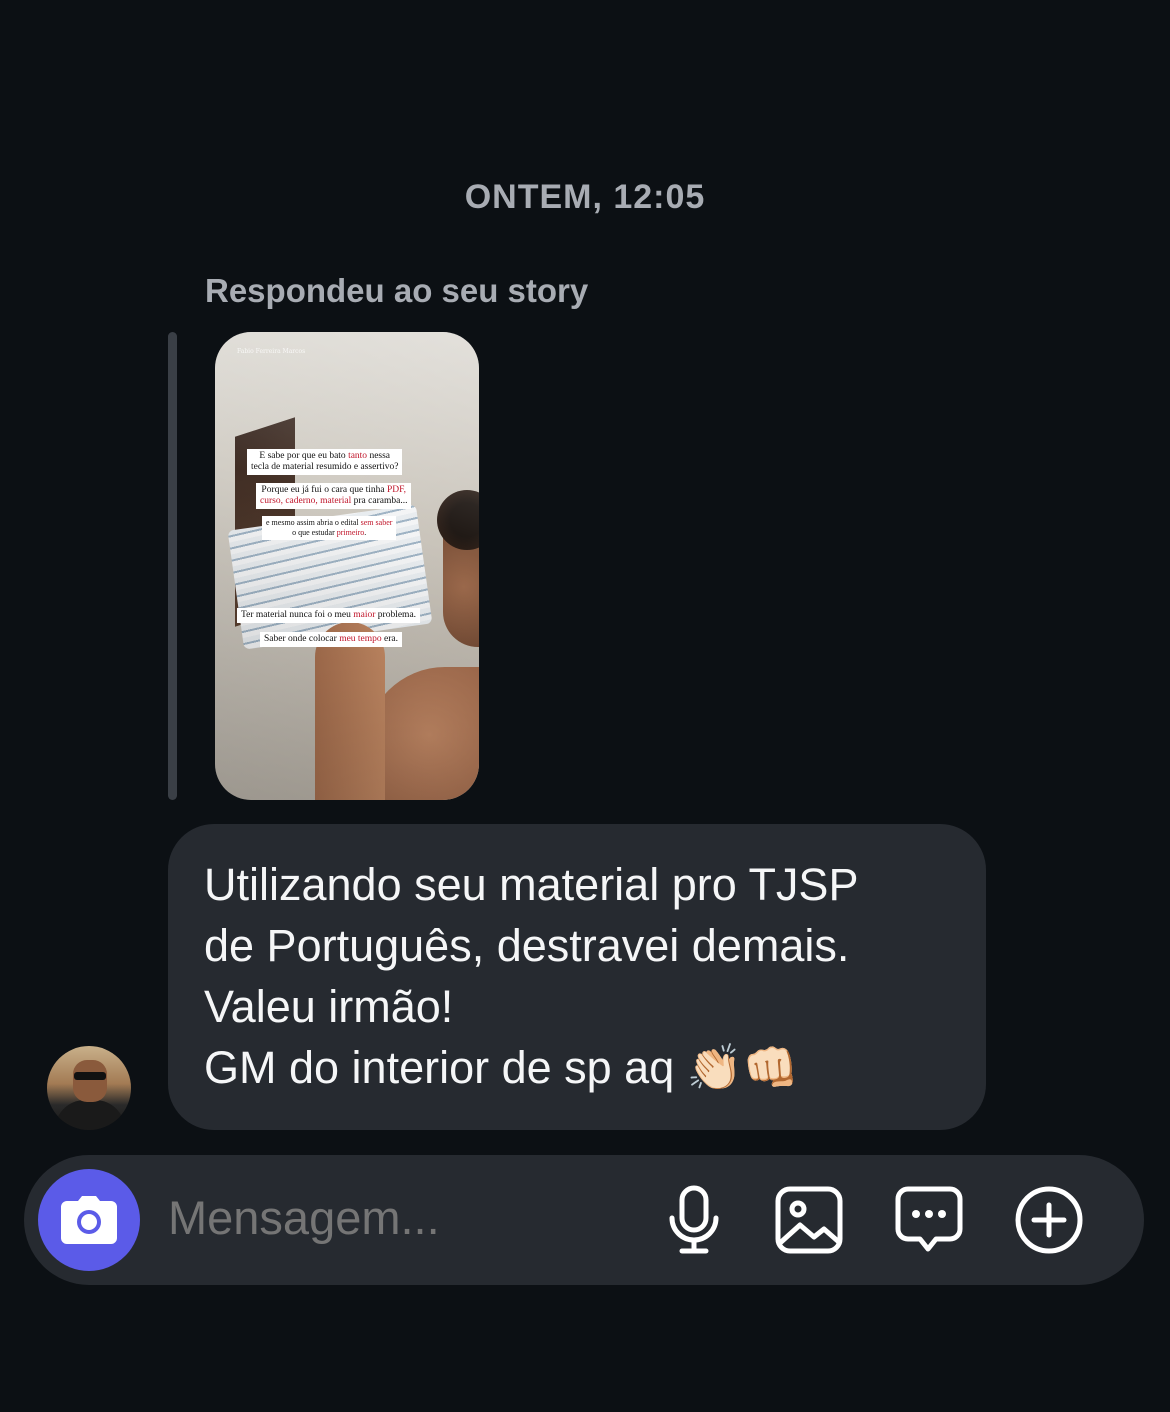  I want to click on caption-text: problema., so click(396, 615).